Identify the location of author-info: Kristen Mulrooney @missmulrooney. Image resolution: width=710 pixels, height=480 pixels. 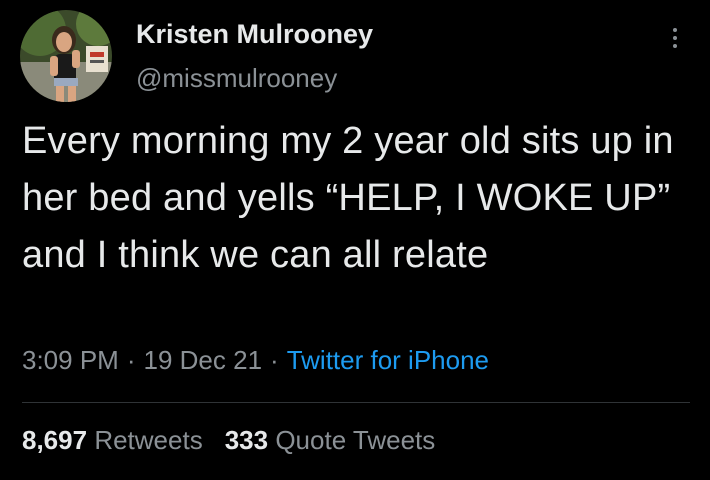
(254, 56).